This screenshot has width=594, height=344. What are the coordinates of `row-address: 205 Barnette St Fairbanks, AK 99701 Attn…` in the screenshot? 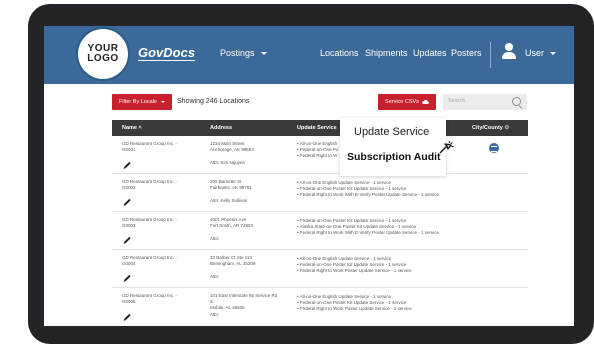 It's located at (231, 191).